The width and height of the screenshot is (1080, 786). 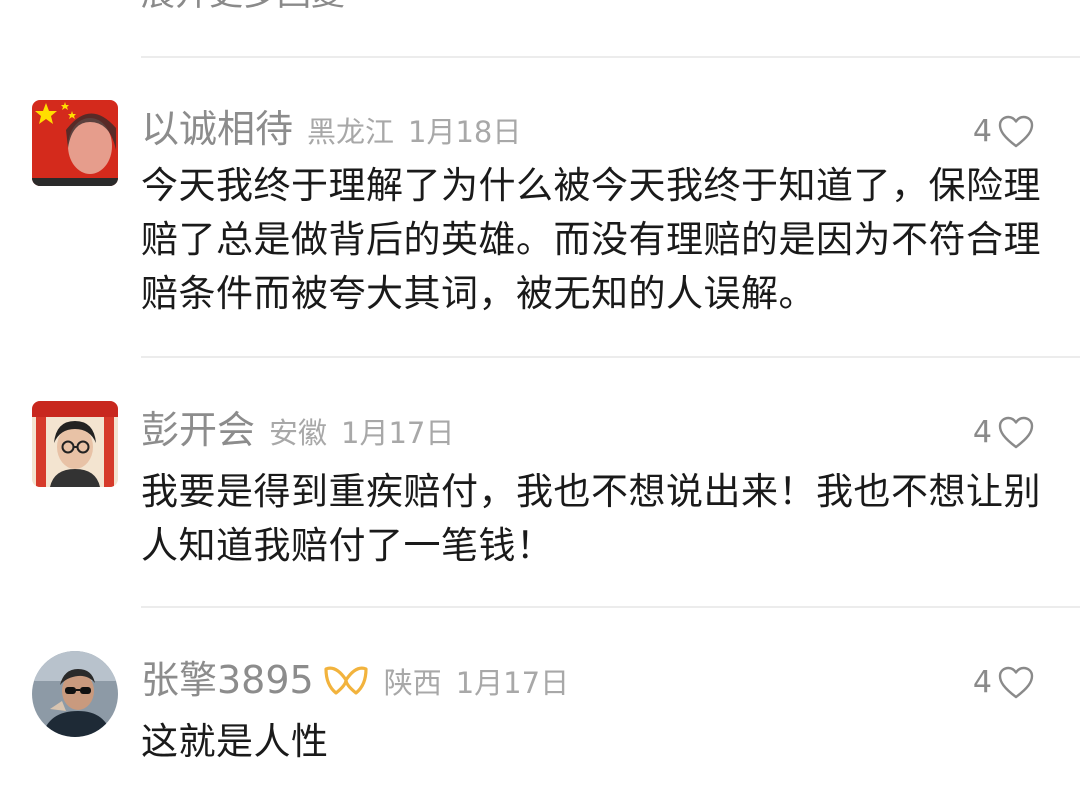 I want to click on comment-meta: 以诚相待 黑龙江 1月18日, so click(x=331, y=129).